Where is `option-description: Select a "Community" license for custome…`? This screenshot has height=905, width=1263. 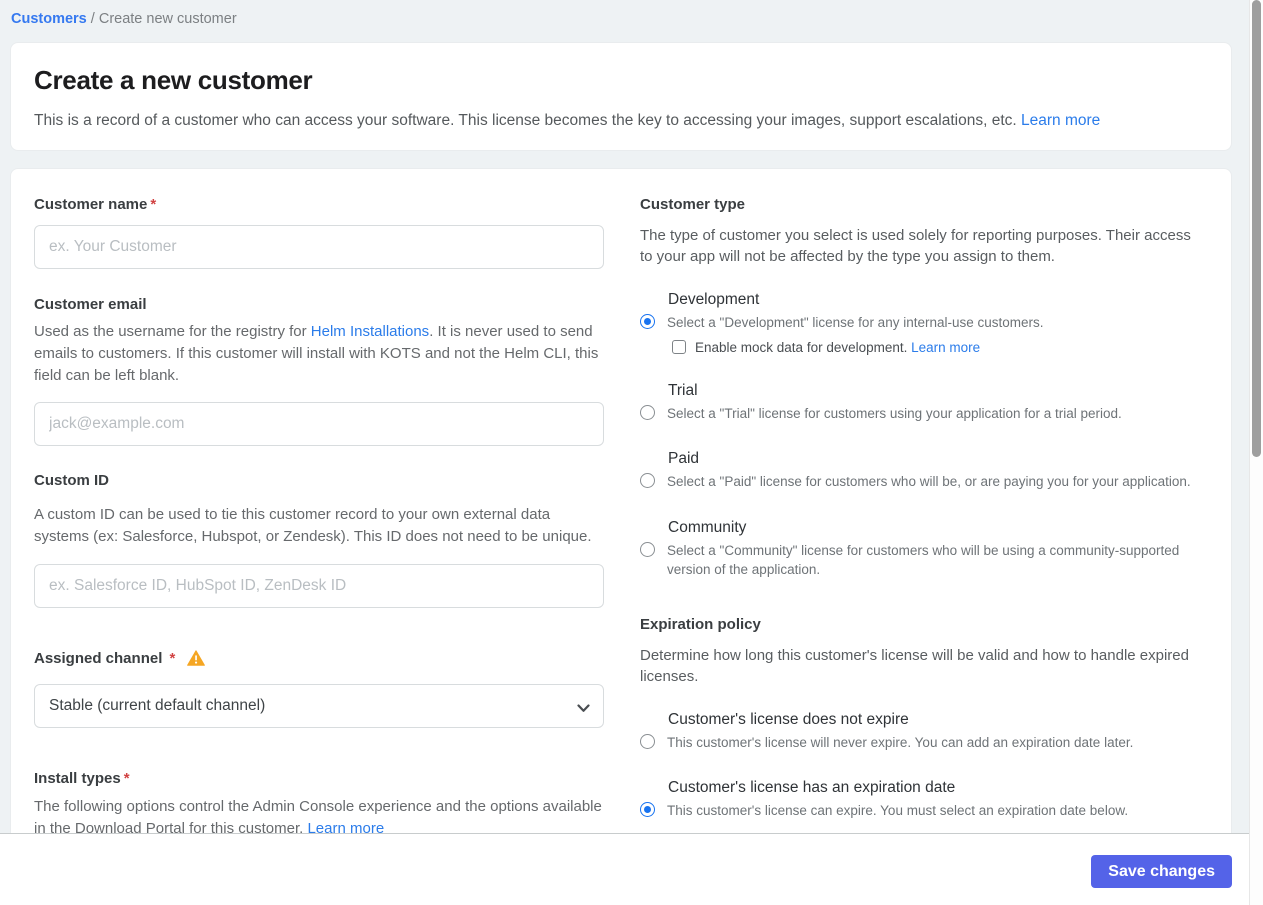 option-description: Select a "Community" license for custome… is located at coordinates (923, 560).